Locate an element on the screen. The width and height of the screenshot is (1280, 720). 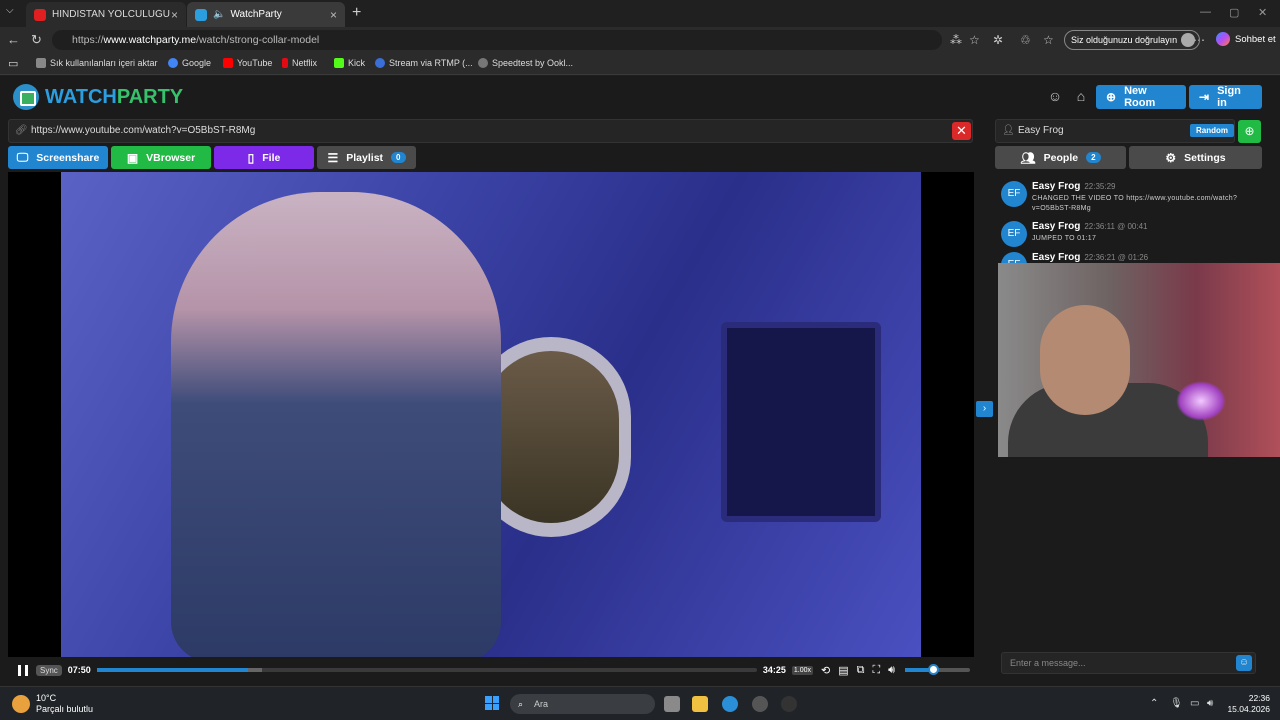
settings-tab: ⚙ Settings is located at coordinates (1195, 157).